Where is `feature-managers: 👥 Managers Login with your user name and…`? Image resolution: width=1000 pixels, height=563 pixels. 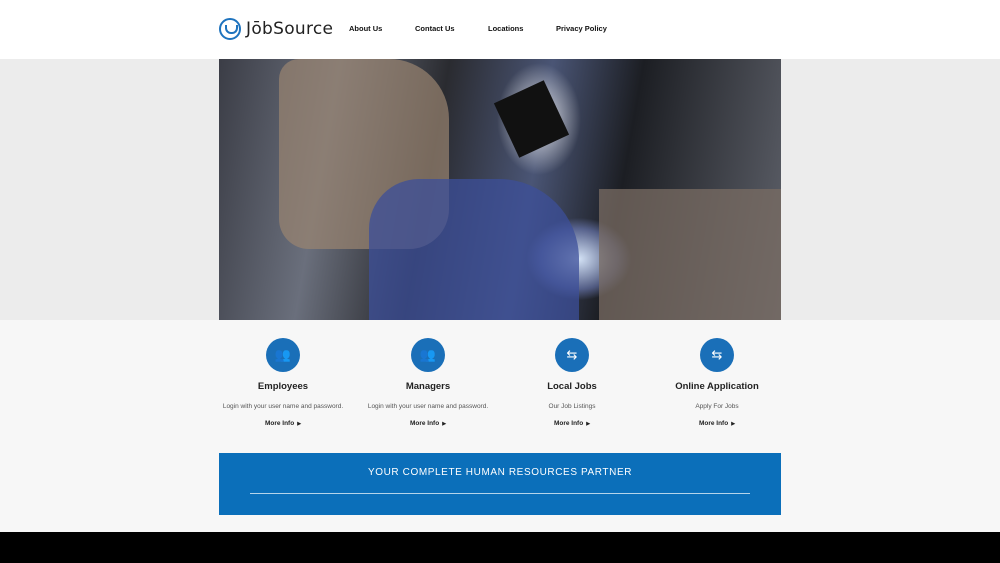
feature-managers: 👥 Managers Login with your user name and… is located at coordinates (428, 384).